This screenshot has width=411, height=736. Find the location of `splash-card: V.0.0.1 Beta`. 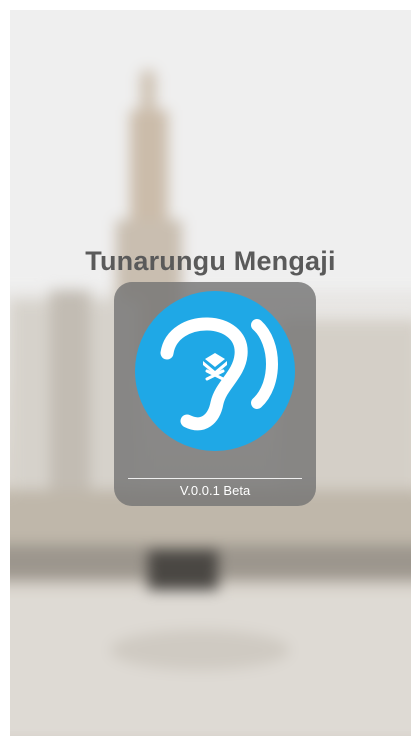

splash-card: V.0.0.1 Beta is located at coordinates (215, 394).